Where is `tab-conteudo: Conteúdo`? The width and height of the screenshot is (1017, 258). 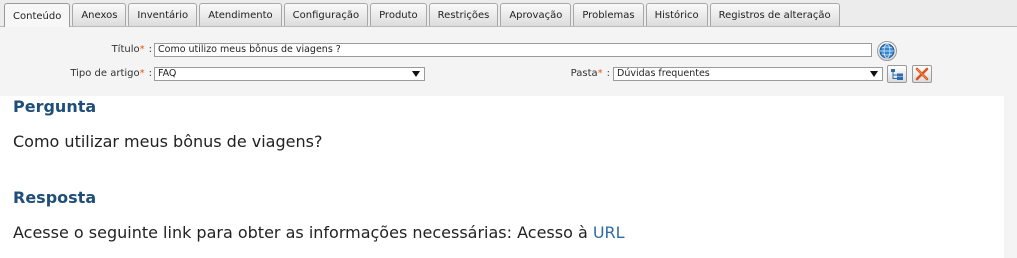 tab-conteudo: Conteúdo is located at coordinates (37, 15).